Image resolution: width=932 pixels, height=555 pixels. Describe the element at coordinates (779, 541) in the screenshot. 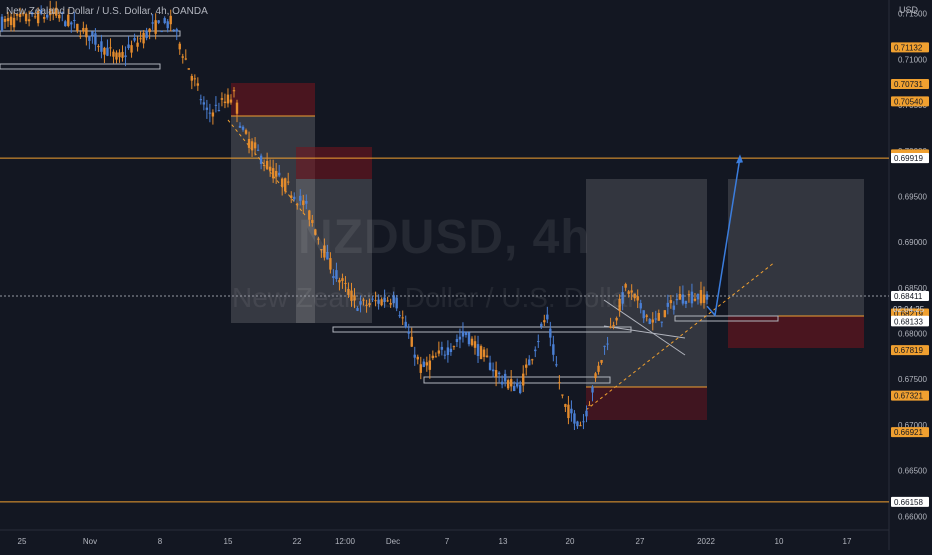

I see `time-tick-label: 10` at that location.